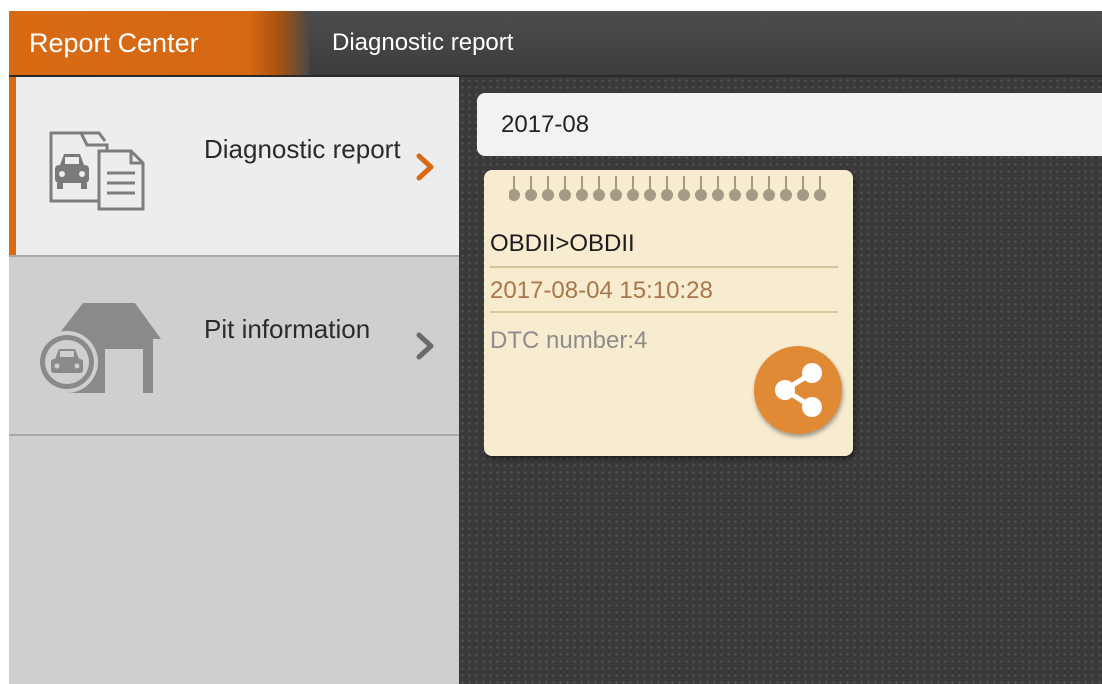  I want to click on app-title: Report Center, so click(114, 43).